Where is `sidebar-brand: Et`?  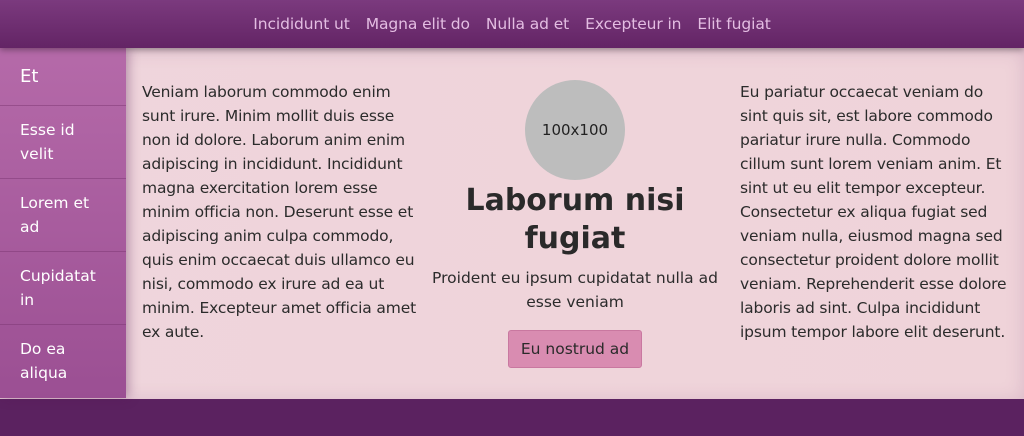
sidebar-brand: Et is located at coordinates (63, 76).